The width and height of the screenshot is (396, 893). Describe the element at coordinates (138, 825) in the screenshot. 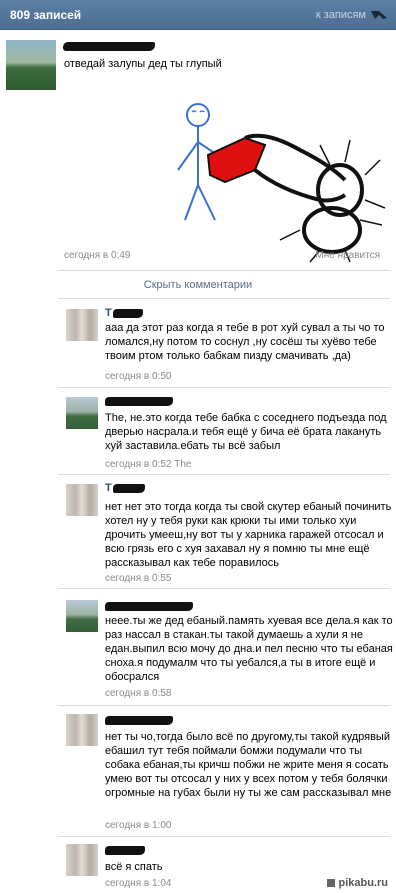

I see `comment-date: сегодня в 1:00` at that location.